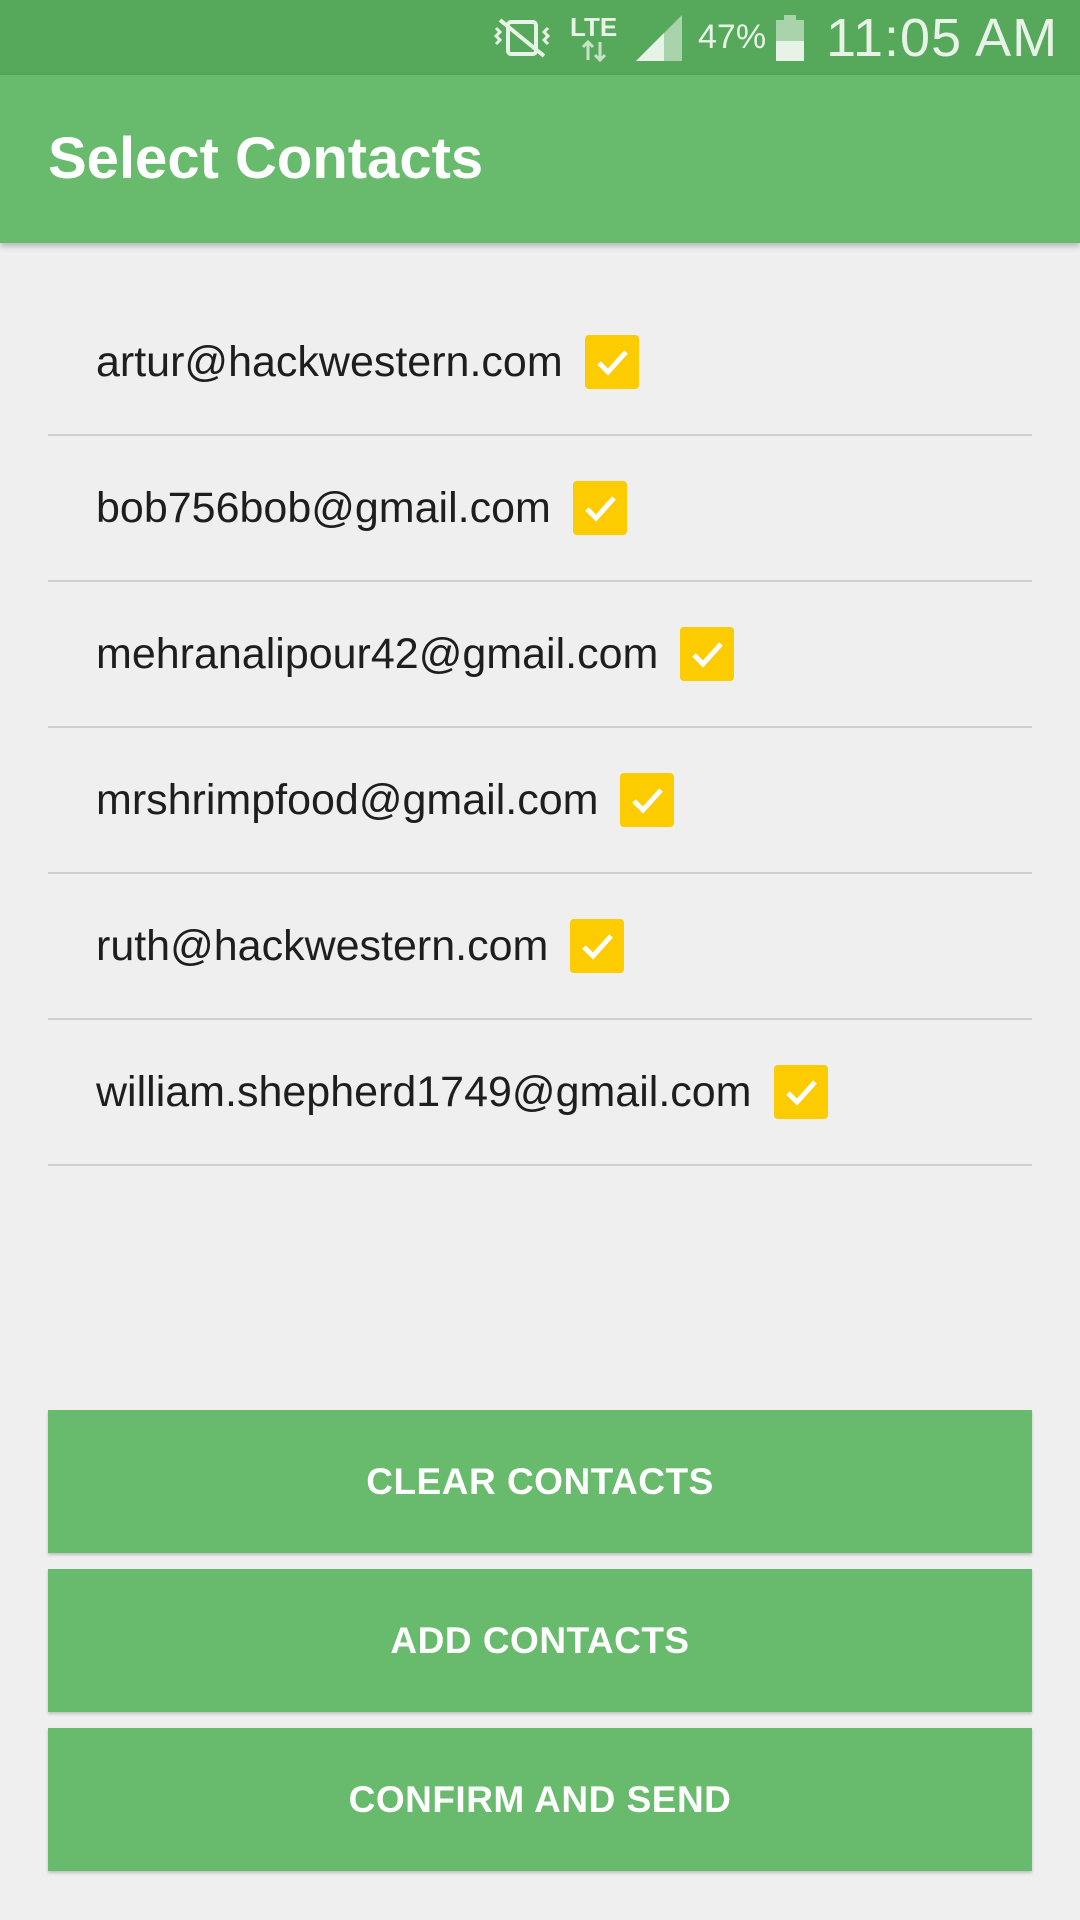 This screenshot has height=1920, width=1080. Describe the element at coordinates (540, 159) in the screenshot. I see `app-bar: Select Contacts` at that location.